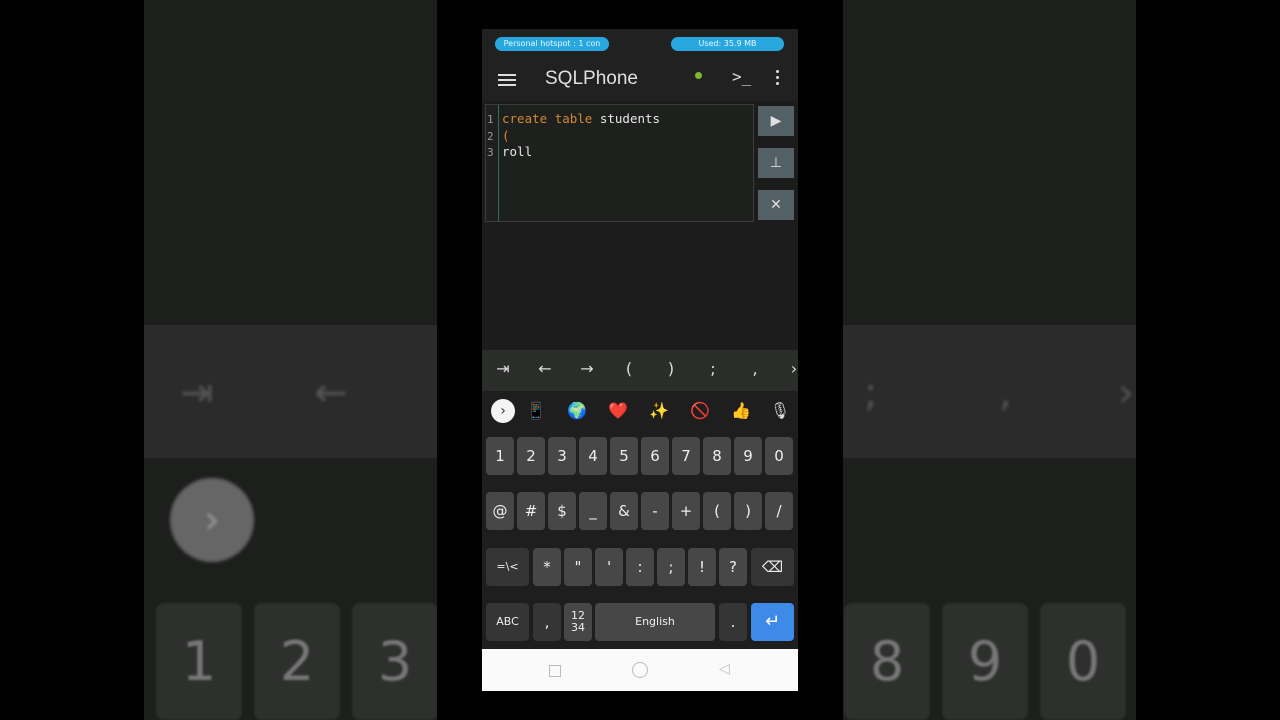 This screenshot has height=720, width=1280. What do you see at coordinates (555, 671) in the screenshot?
I see `recent-apps-icon` at bounding box center [555, 671].